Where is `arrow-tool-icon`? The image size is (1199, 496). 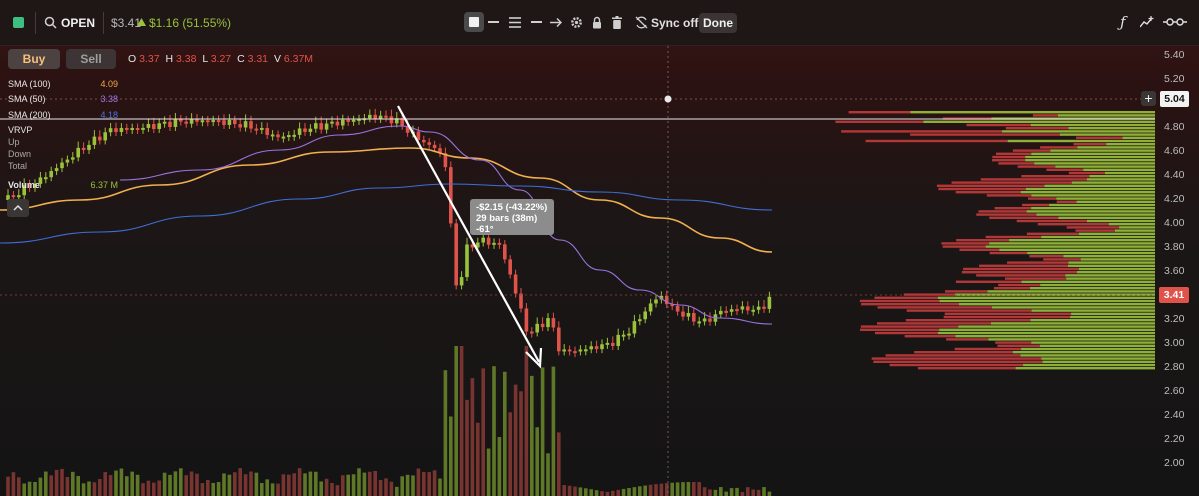 arrow-tool-icon is located at coordinates (556, 22).